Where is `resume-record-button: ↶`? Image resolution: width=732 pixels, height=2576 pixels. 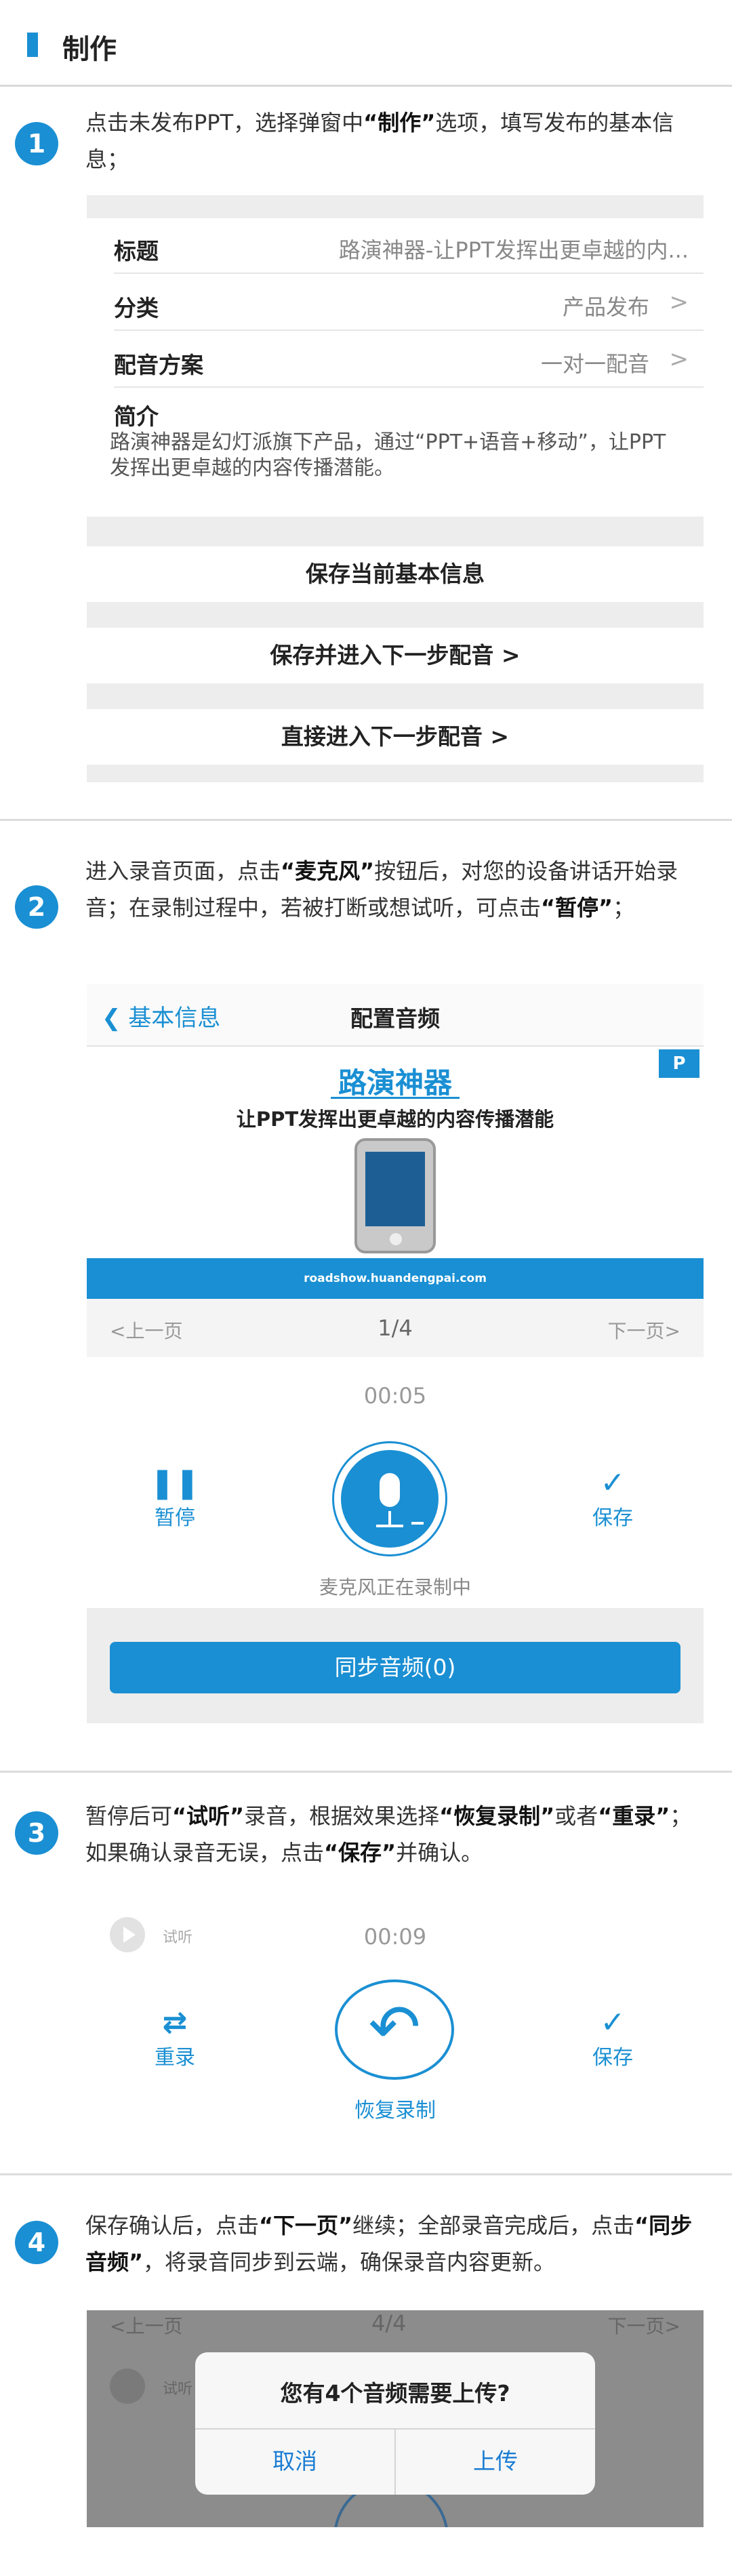
resume-record-button: ↶ is located at coordinates (394, 2029).